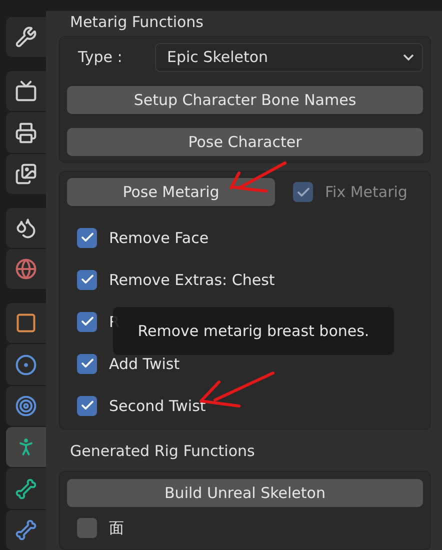 The image size is (442, 550). What do you see at coordinates (162, 451) in the screenshot?
I see `section-title: Generated Rig Functions` at bounding box center [162, 451].